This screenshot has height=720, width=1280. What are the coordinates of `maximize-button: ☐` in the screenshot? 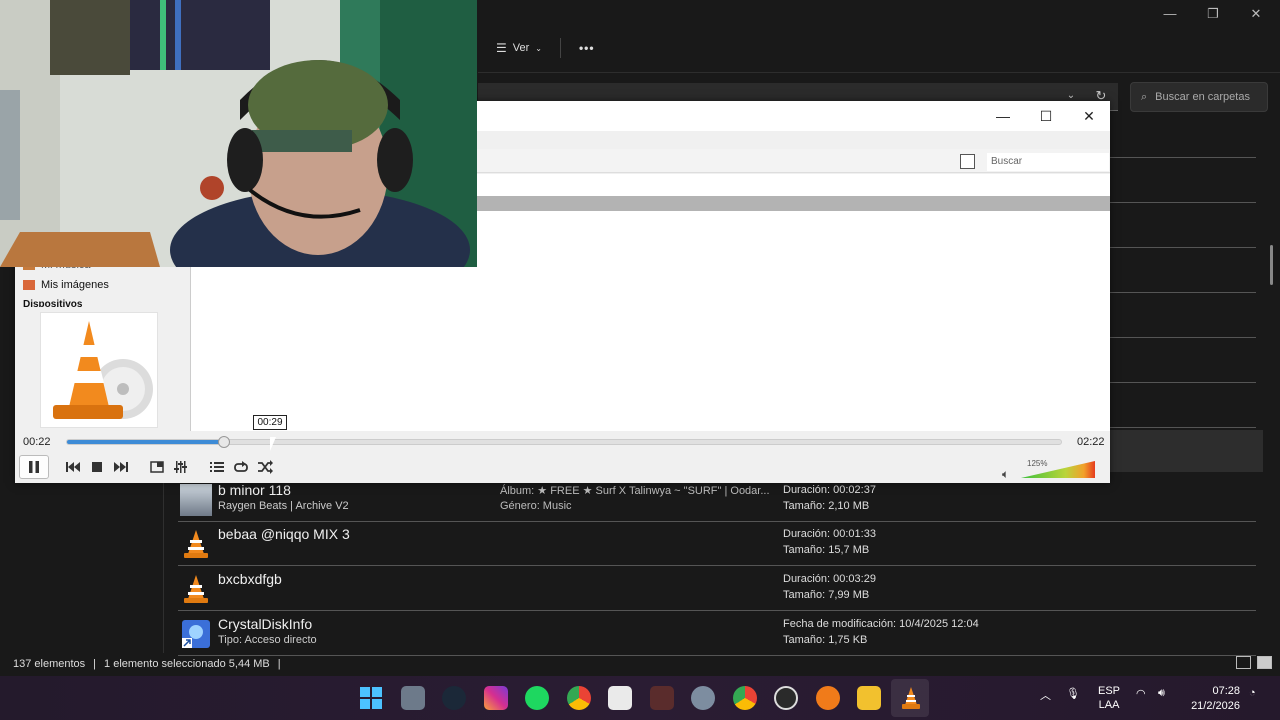 It's located at (1046, 116).